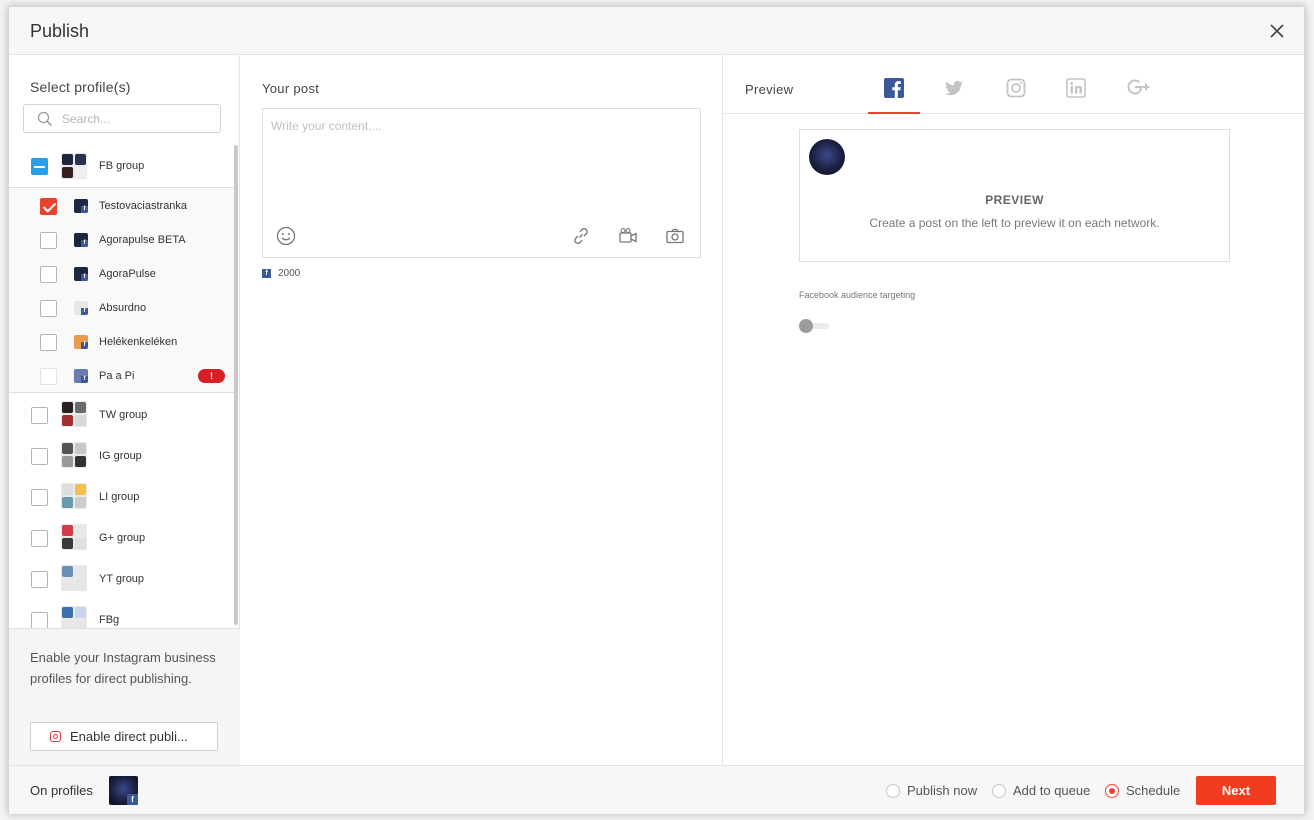 This screenshot has height=820, width=1314. What do you see at coordinates (942, 790) in the screenshot?
I see `option-label: Publish now` at bounding box center [942, 790].